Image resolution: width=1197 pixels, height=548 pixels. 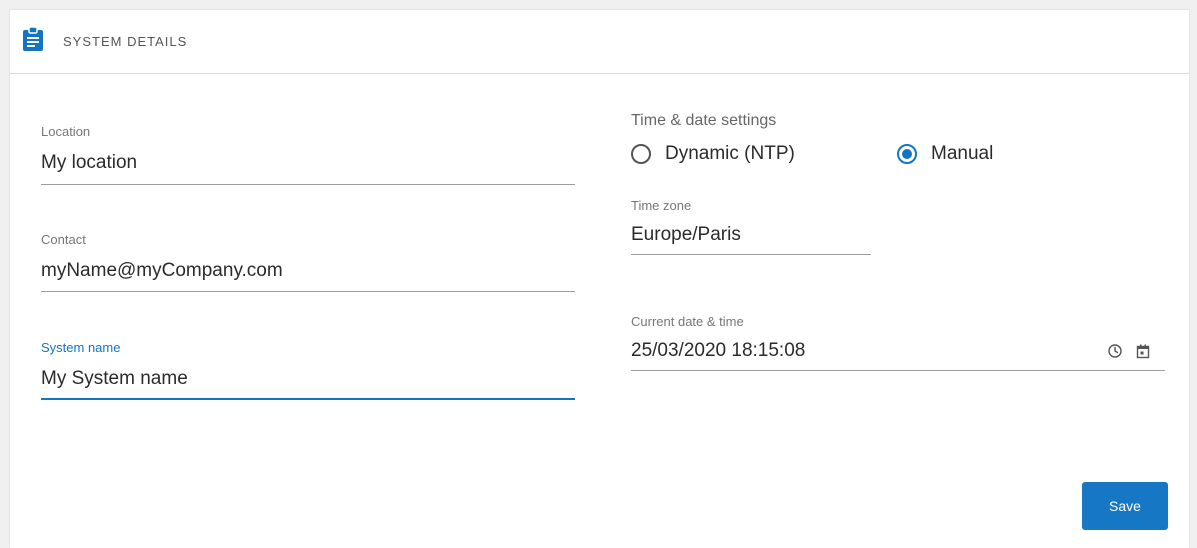 What do you see at coordinates (641, 154) in the screenshot?
I see `radio-dynamic-ntp-circle` at bounding box center [641, 154].